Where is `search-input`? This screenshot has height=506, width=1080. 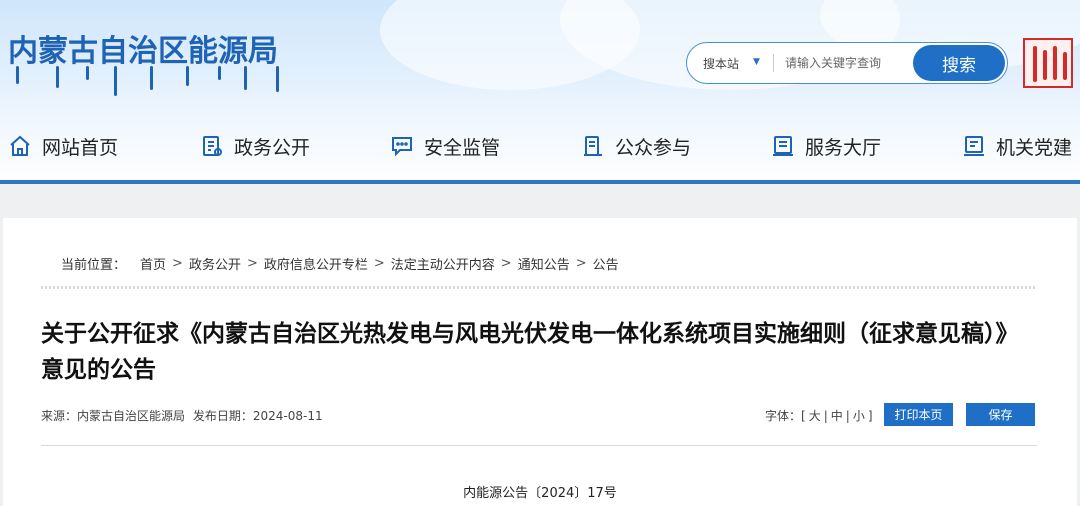 search-input is located at coordinates (845, 63).